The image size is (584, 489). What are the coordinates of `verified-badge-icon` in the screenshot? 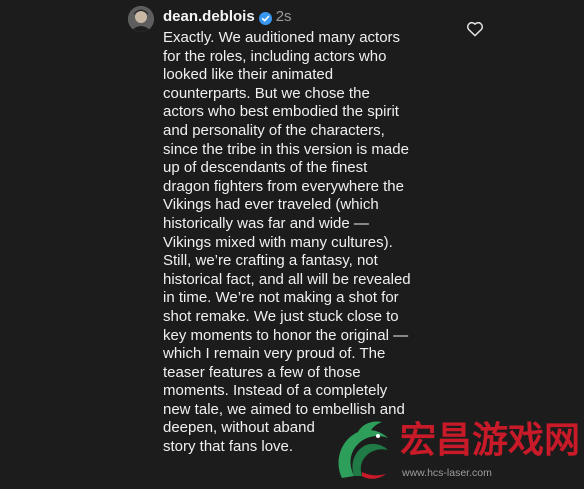 It's located at (265, 18).